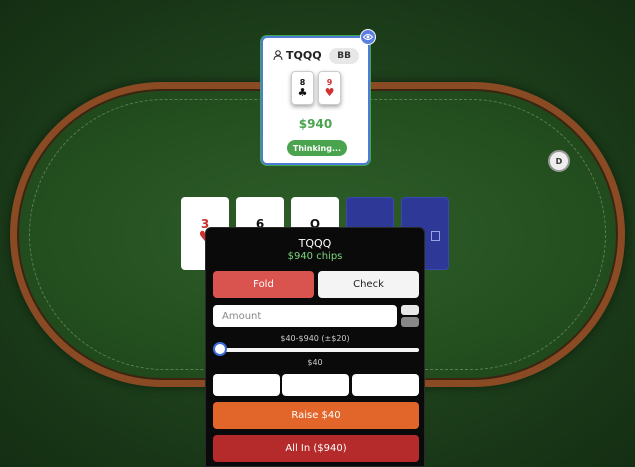 The image size is (635, 467). I want to click on bet-slider-thumb, so click(220, 349).